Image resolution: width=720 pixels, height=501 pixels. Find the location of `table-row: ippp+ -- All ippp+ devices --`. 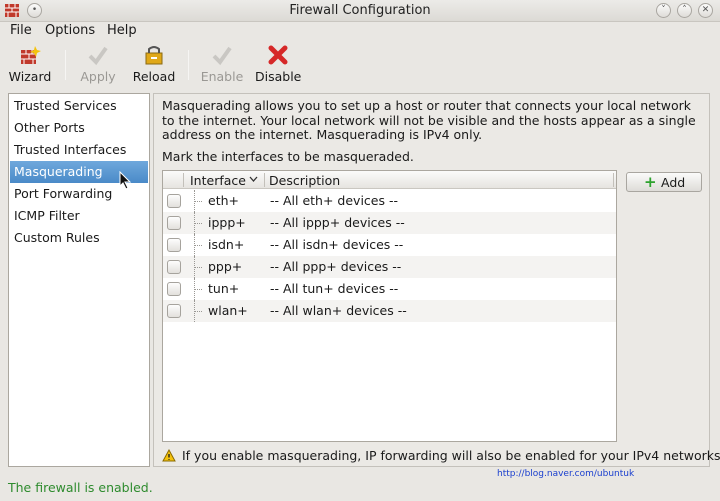

table-row: ippp+ -- All ippp+ devices -- is located at coordinates (389, 223).